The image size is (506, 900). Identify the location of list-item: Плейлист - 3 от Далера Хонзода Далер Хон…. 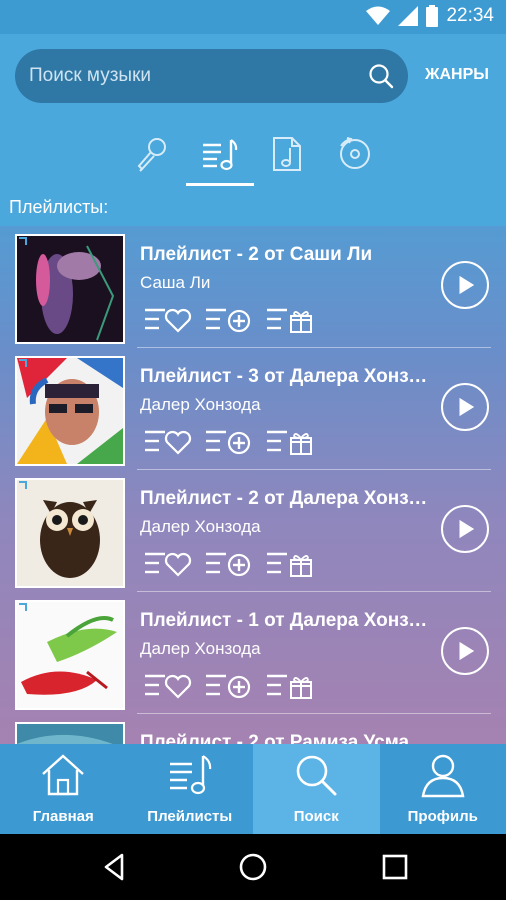
(253, 409).